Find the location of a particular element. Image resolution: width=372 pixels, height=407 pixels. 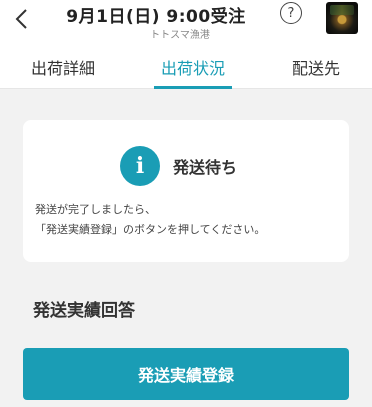

tab-delivery-address: 配送先 is located at coordinates (316, 66).